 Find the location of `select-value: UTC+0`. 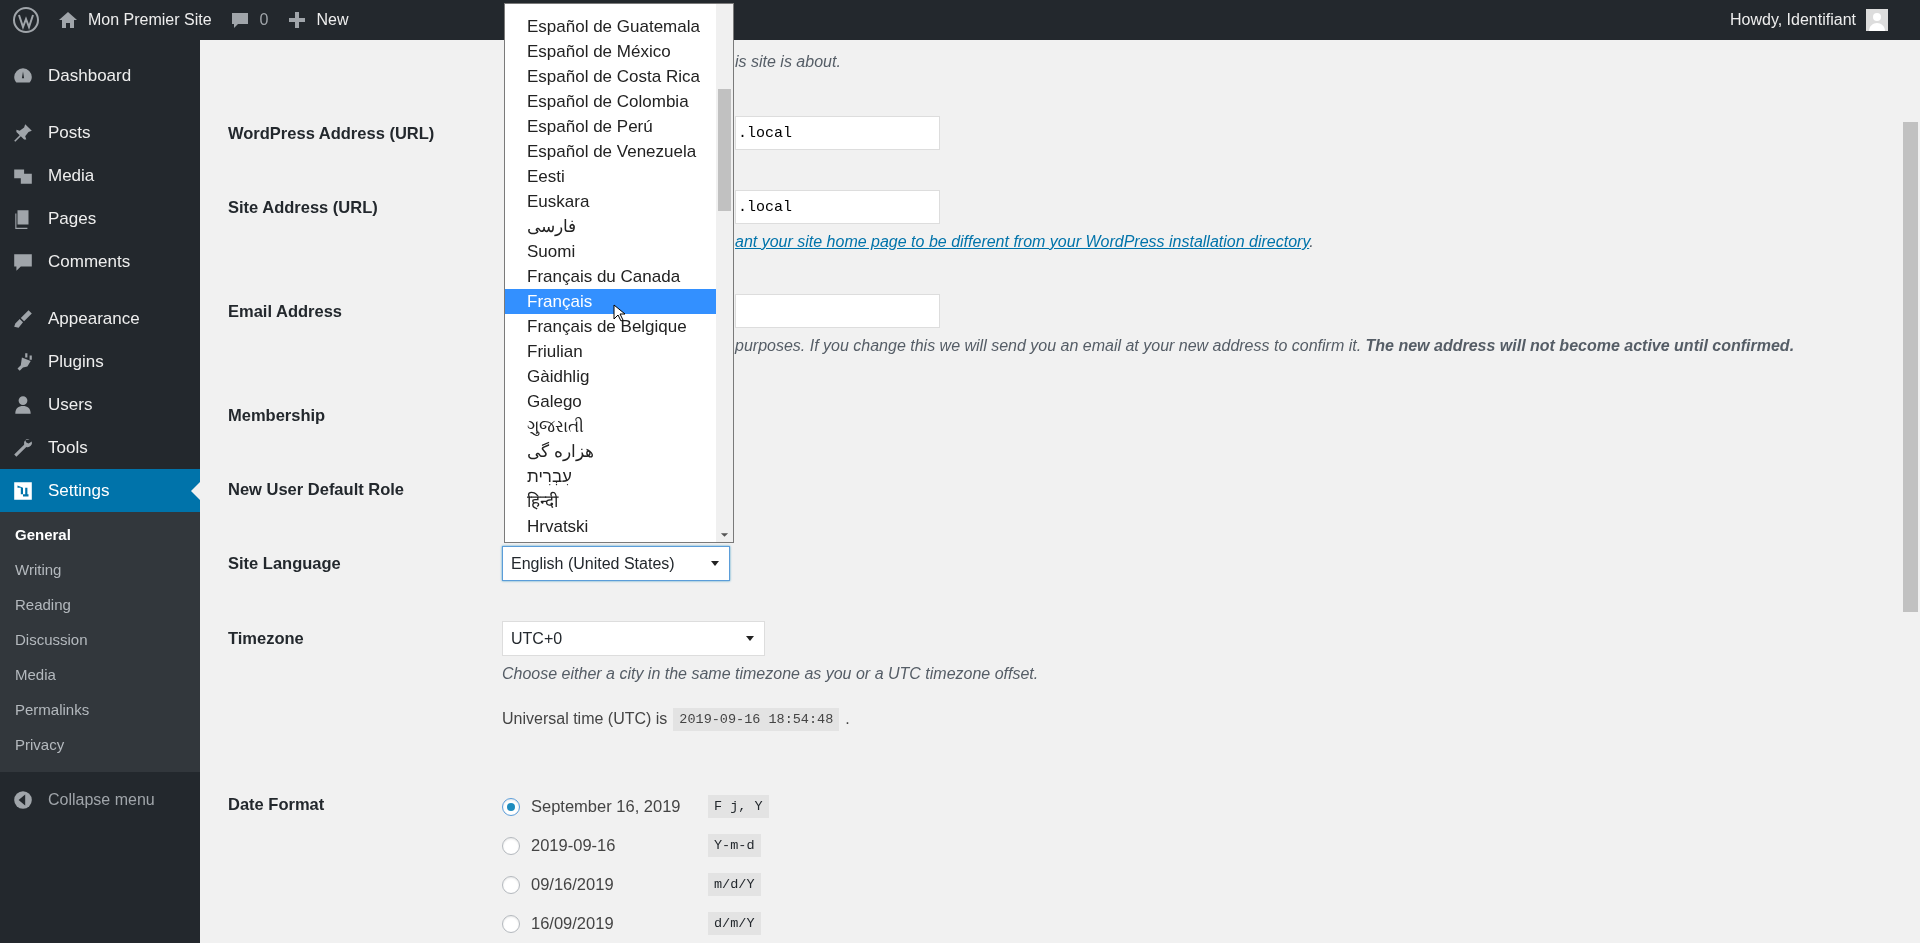

select-value: UTC+0 is located at coordinates (537, 638).